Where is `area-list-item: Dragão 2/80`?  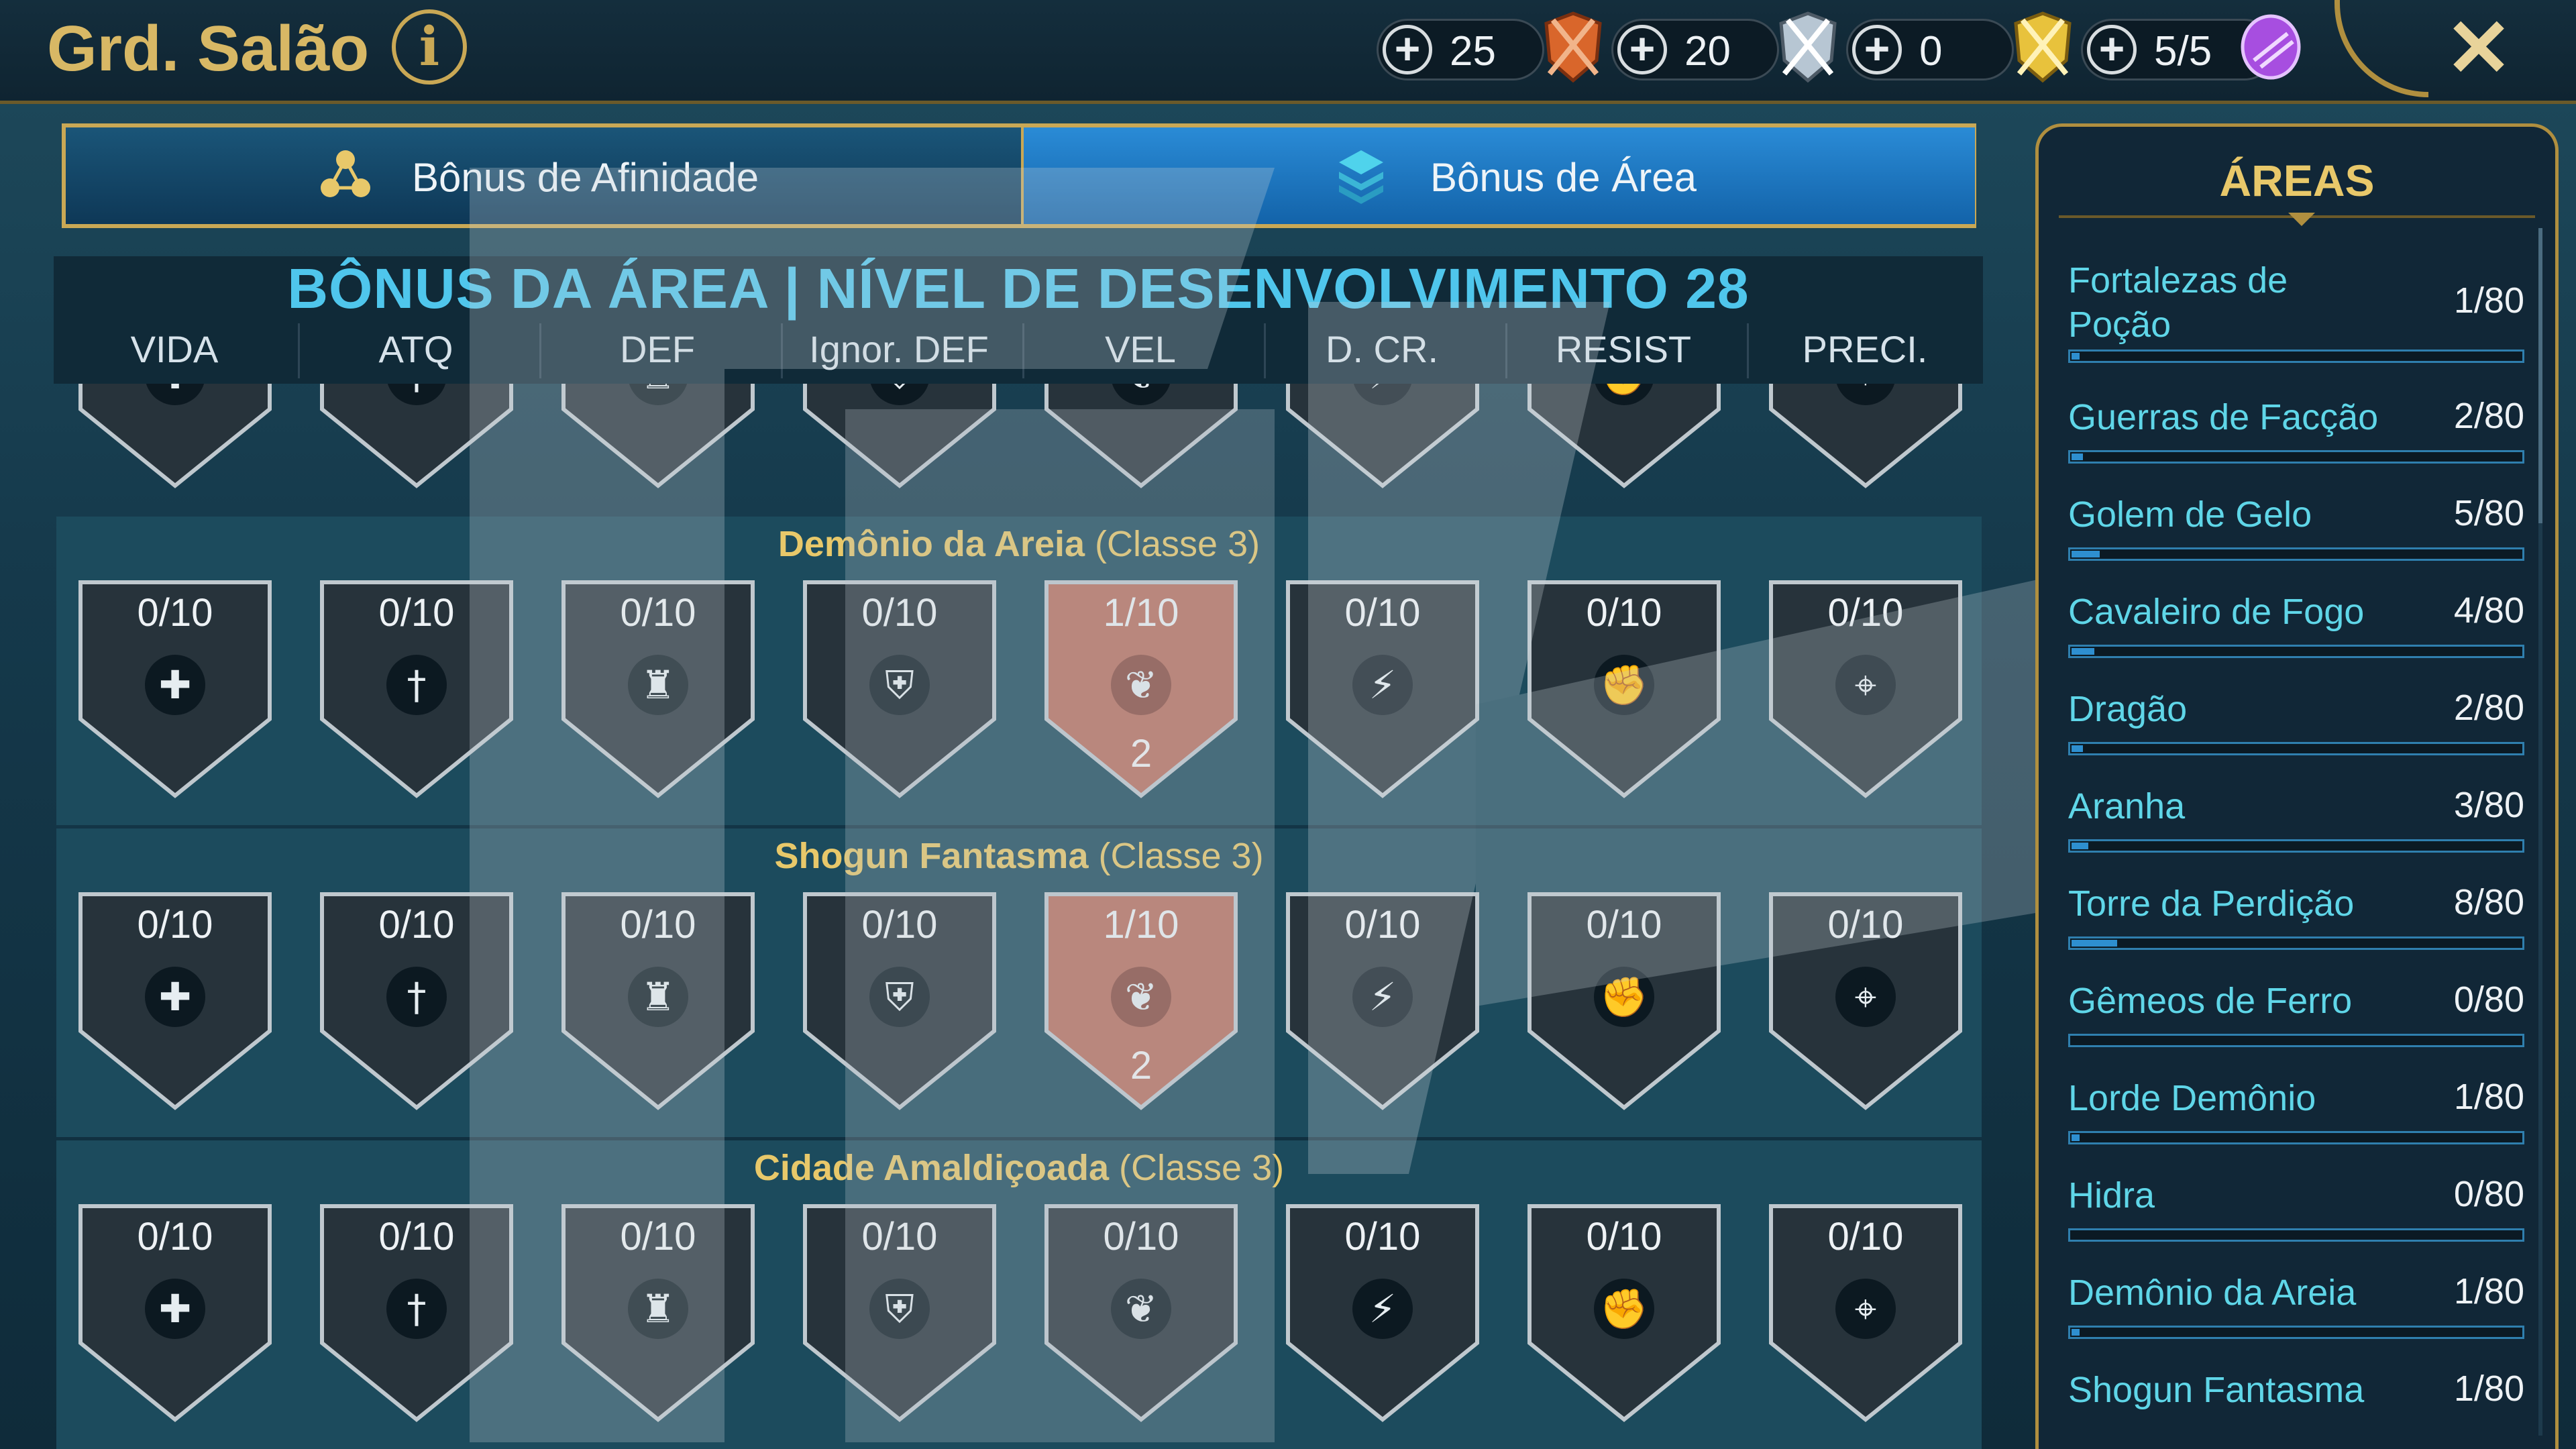
area-list-item: Dragão 2/80 is located at coordinates (2296, 724).